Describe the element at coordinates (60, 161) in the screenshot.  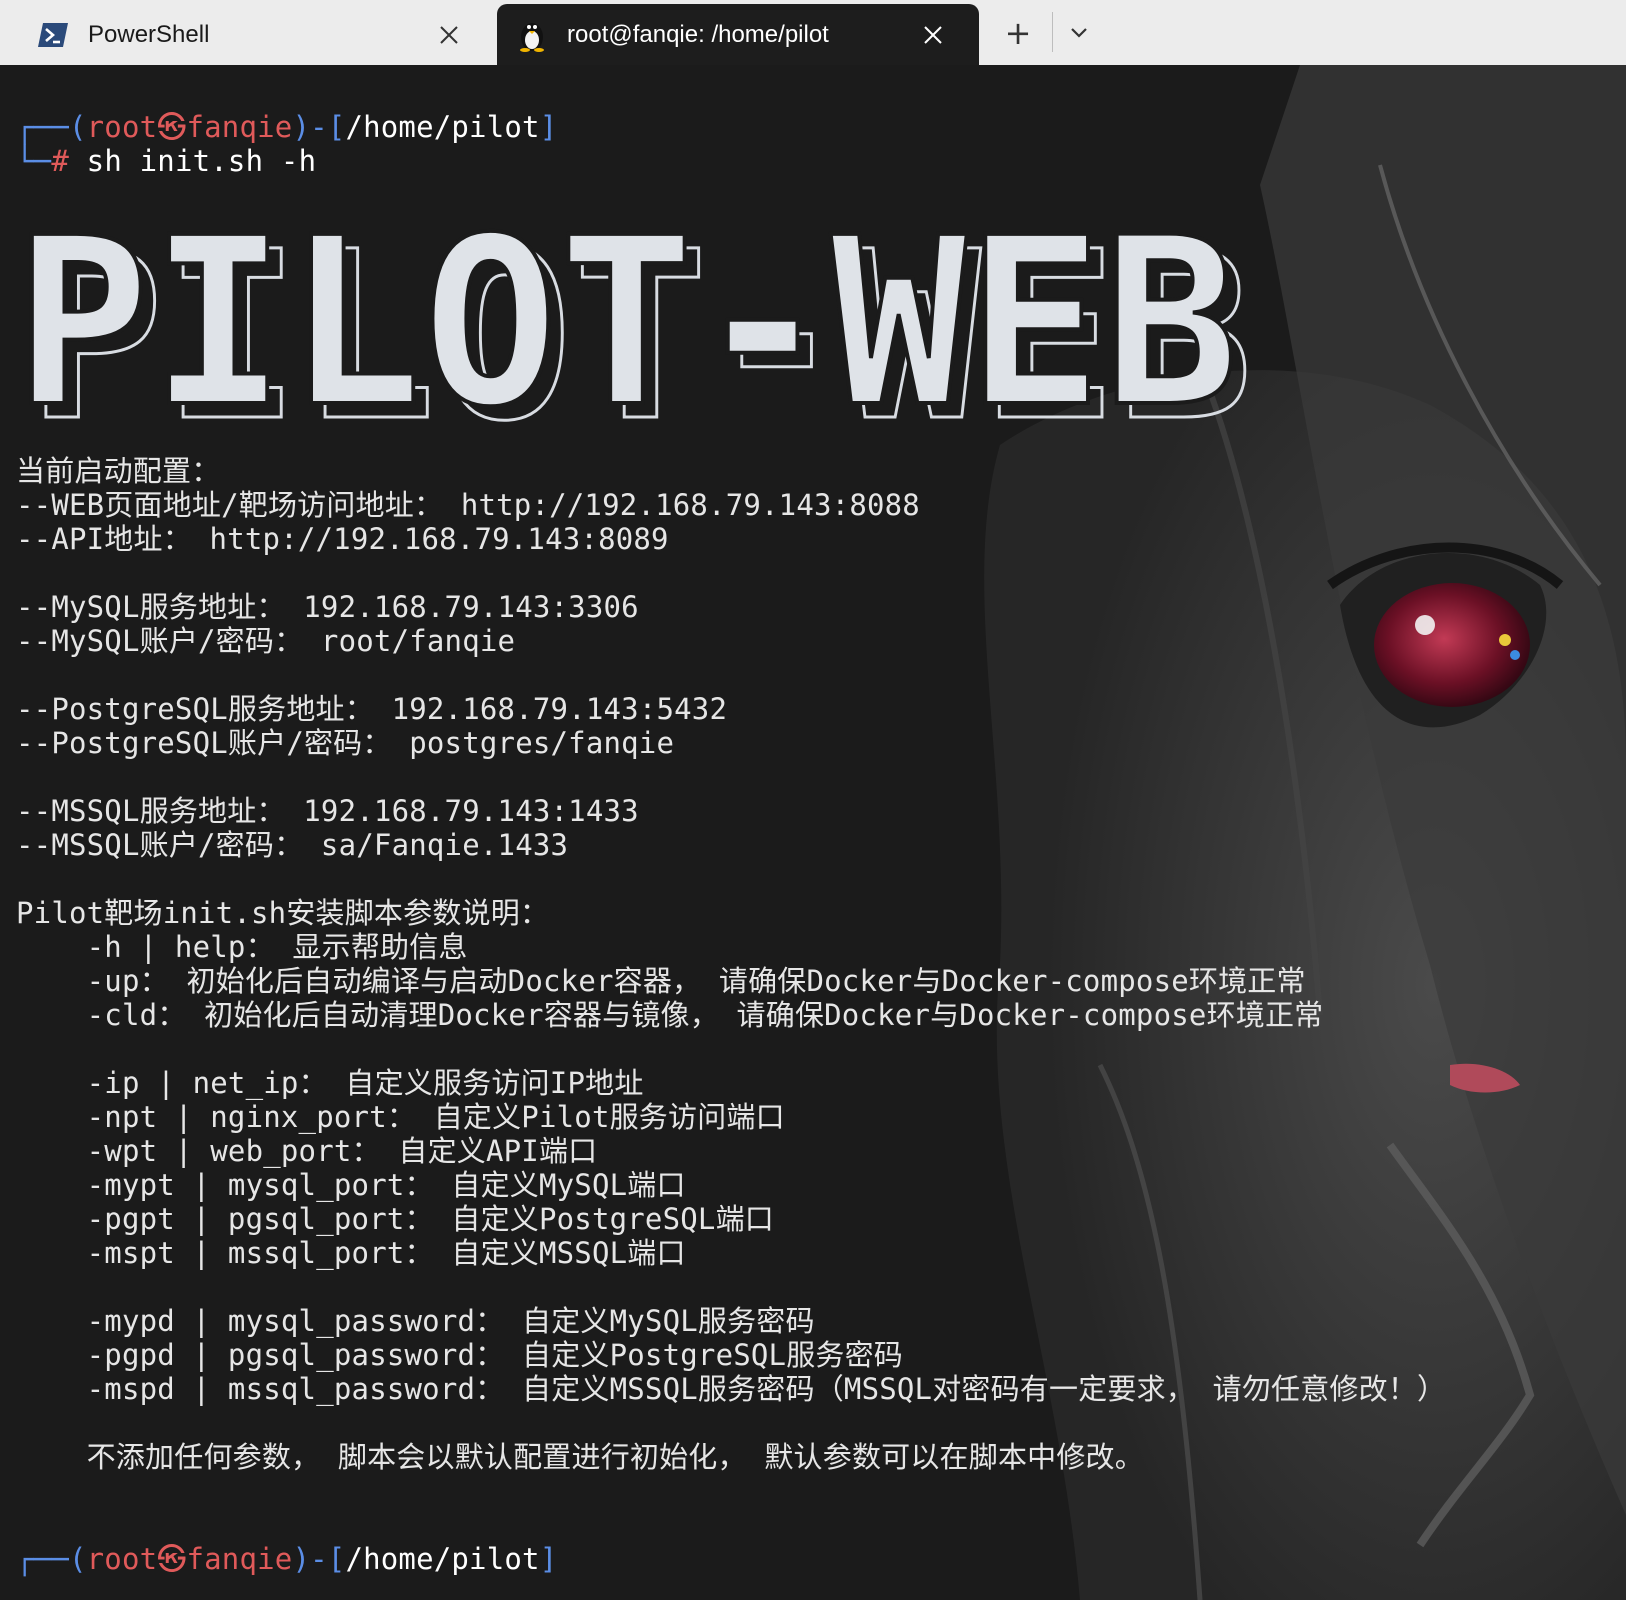
I see `prompt-hash: #` at that location.